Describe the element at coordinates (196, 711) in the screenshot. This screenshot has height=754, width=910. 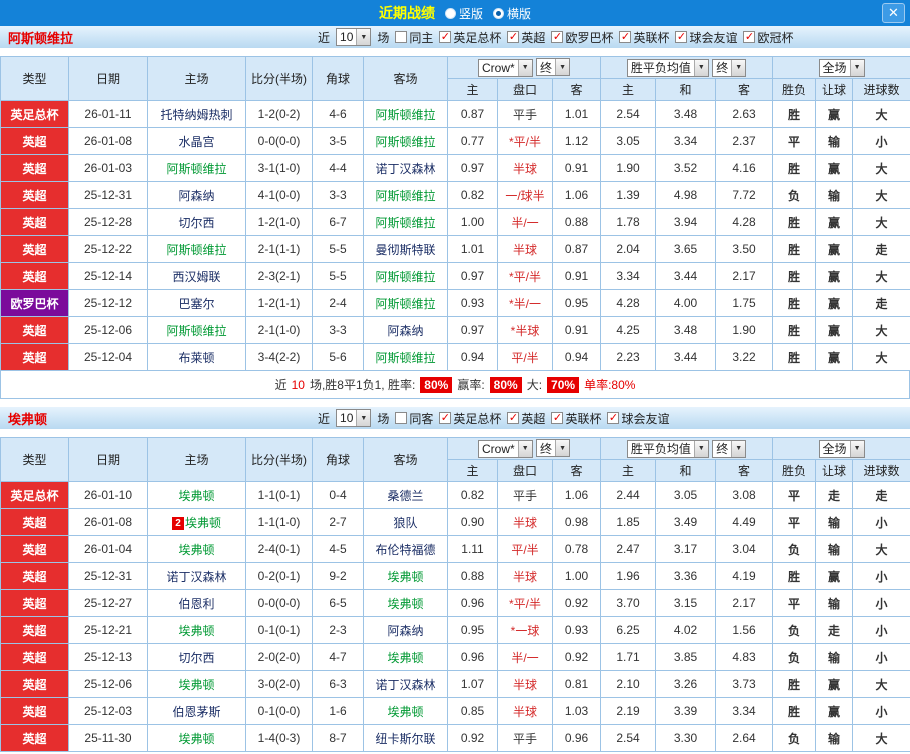
I see `home-team: 伯恩茅斯` at that location.